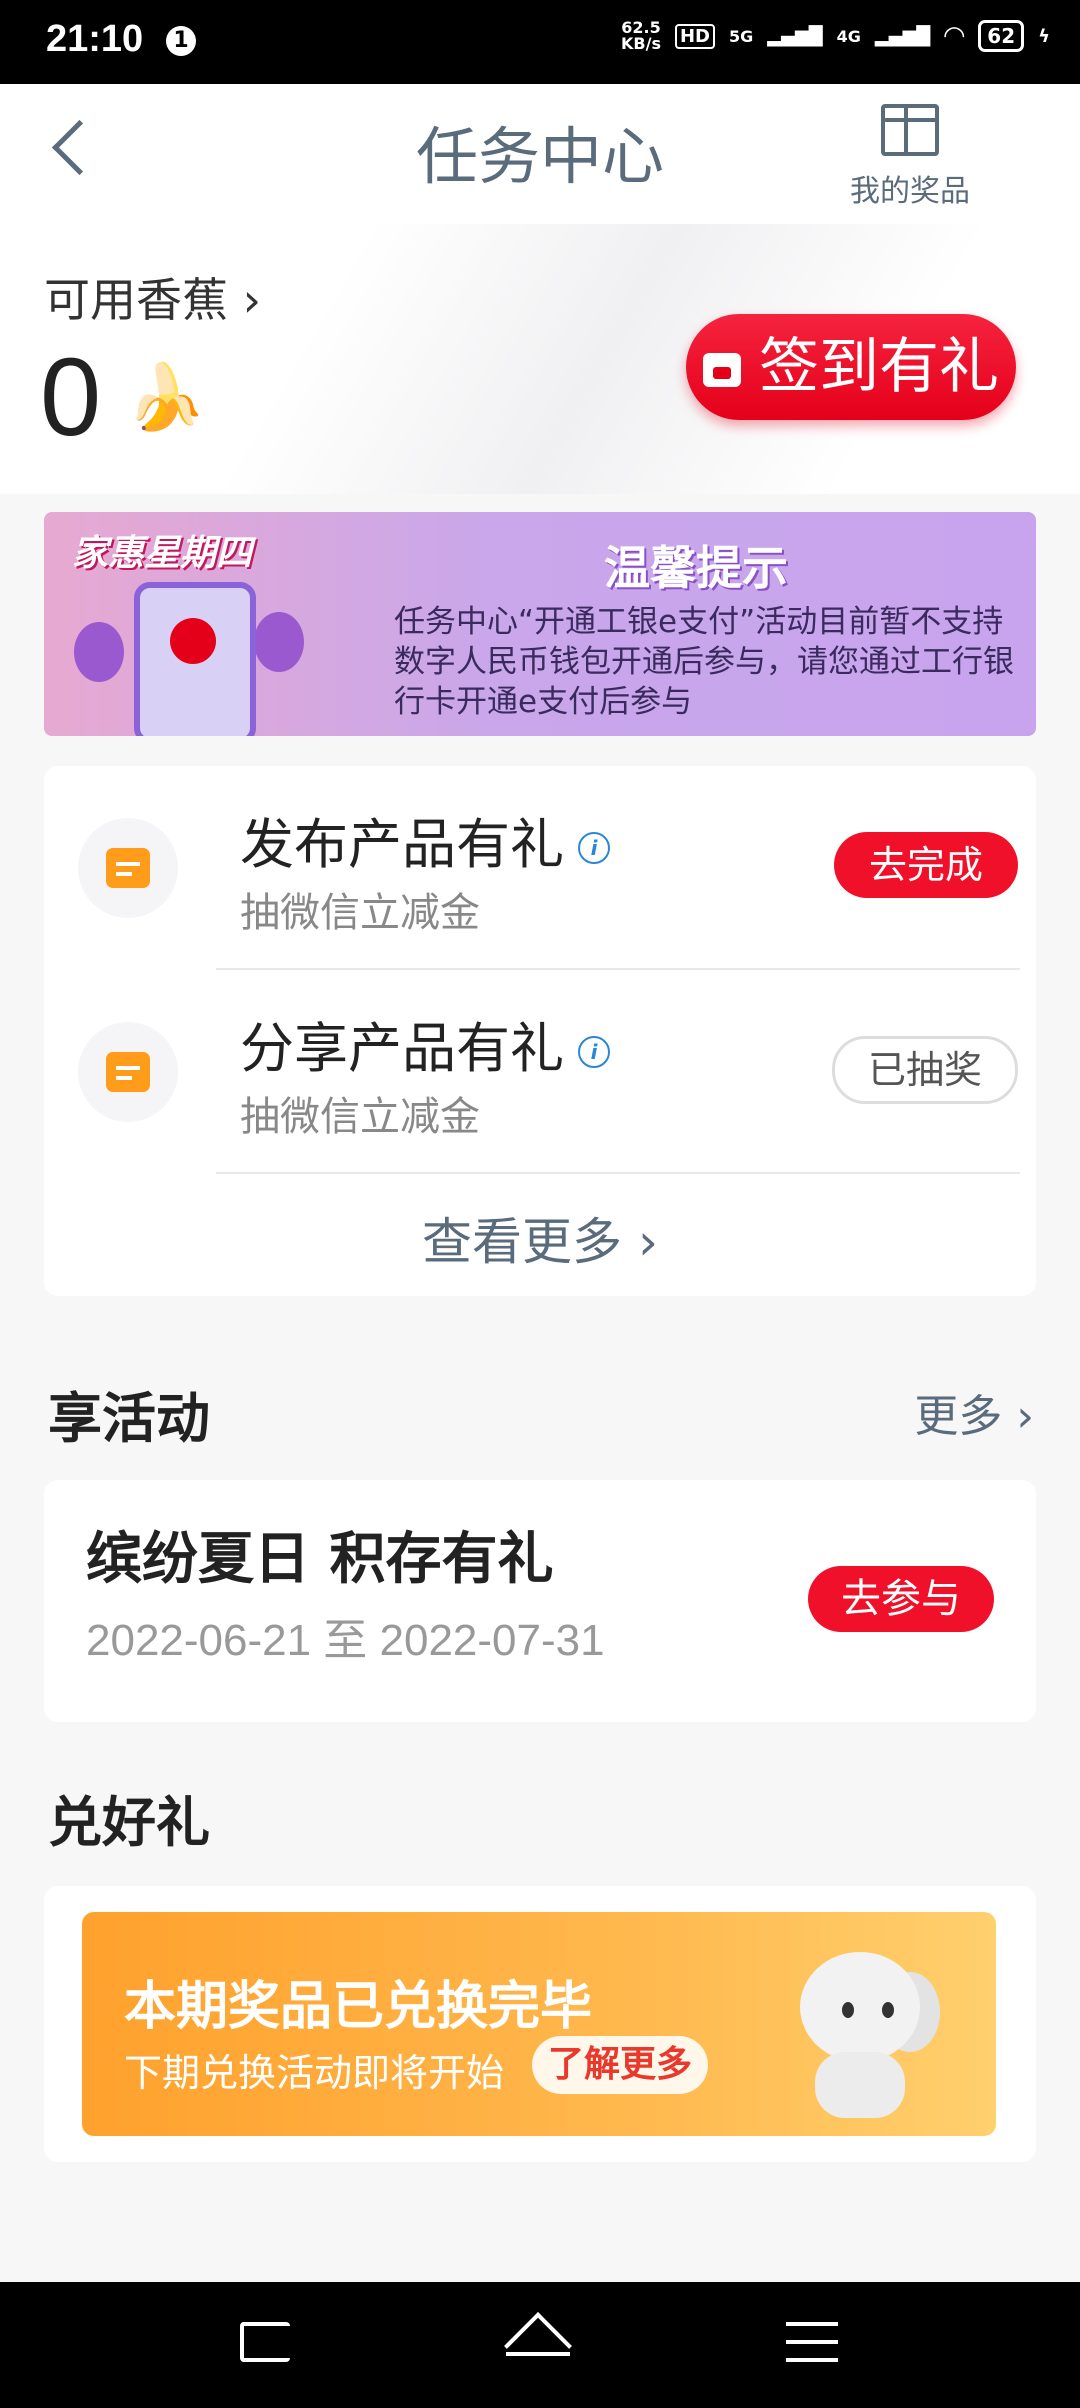 The width and height of the screenshot is (1080, 2408). I want to click on header: 任务中心 我的奖品, so click(540, 154).